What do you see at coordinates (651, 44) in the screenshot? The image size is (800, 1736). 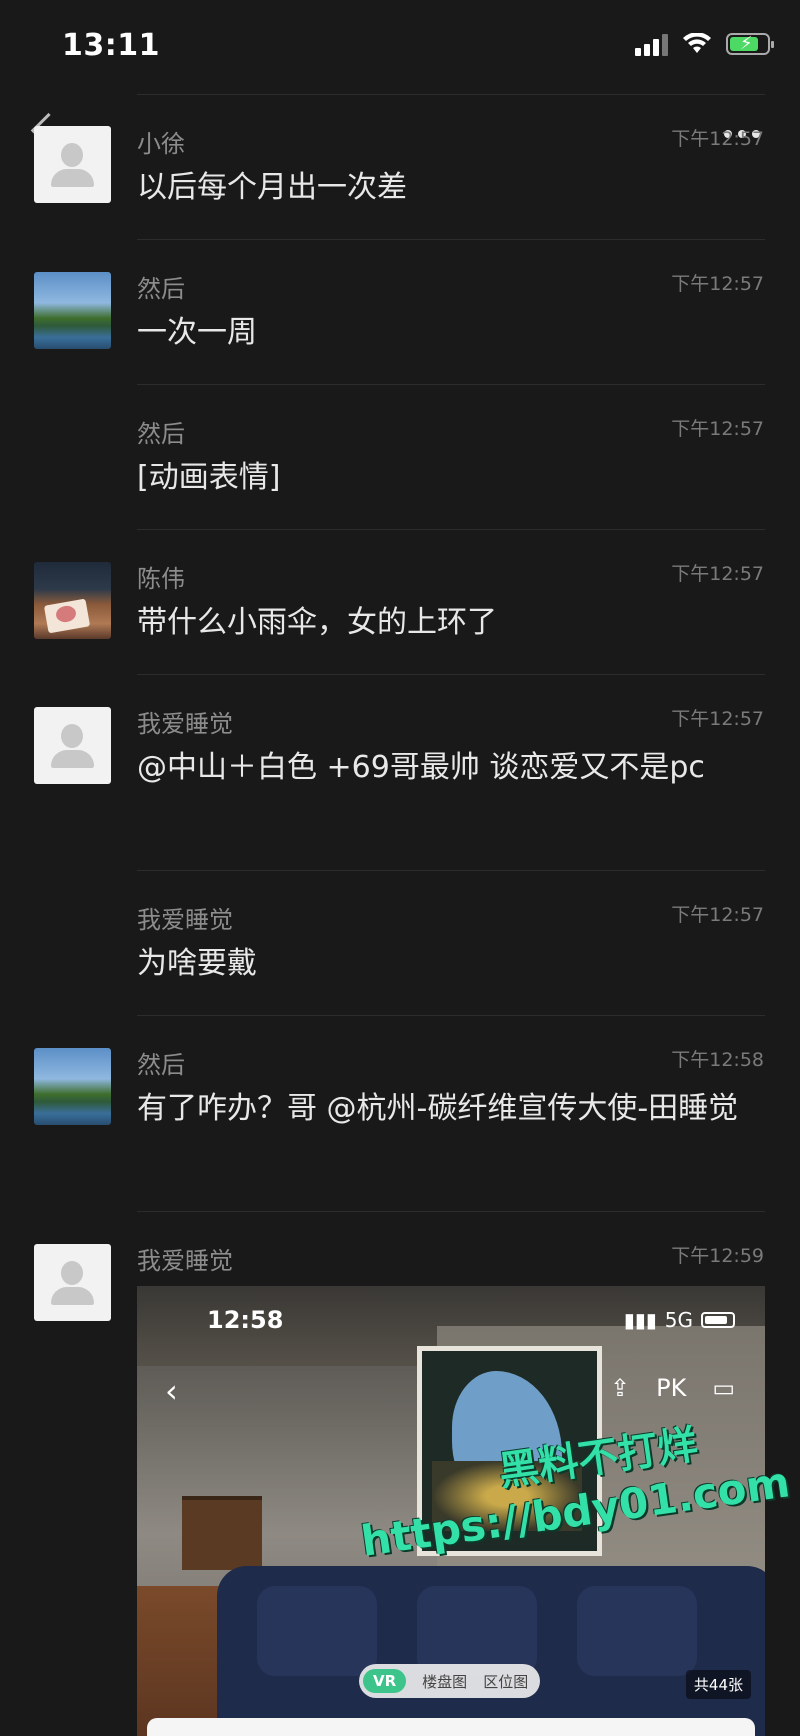 I see `cellular-signal-icon` at bounding box center [651, 44].